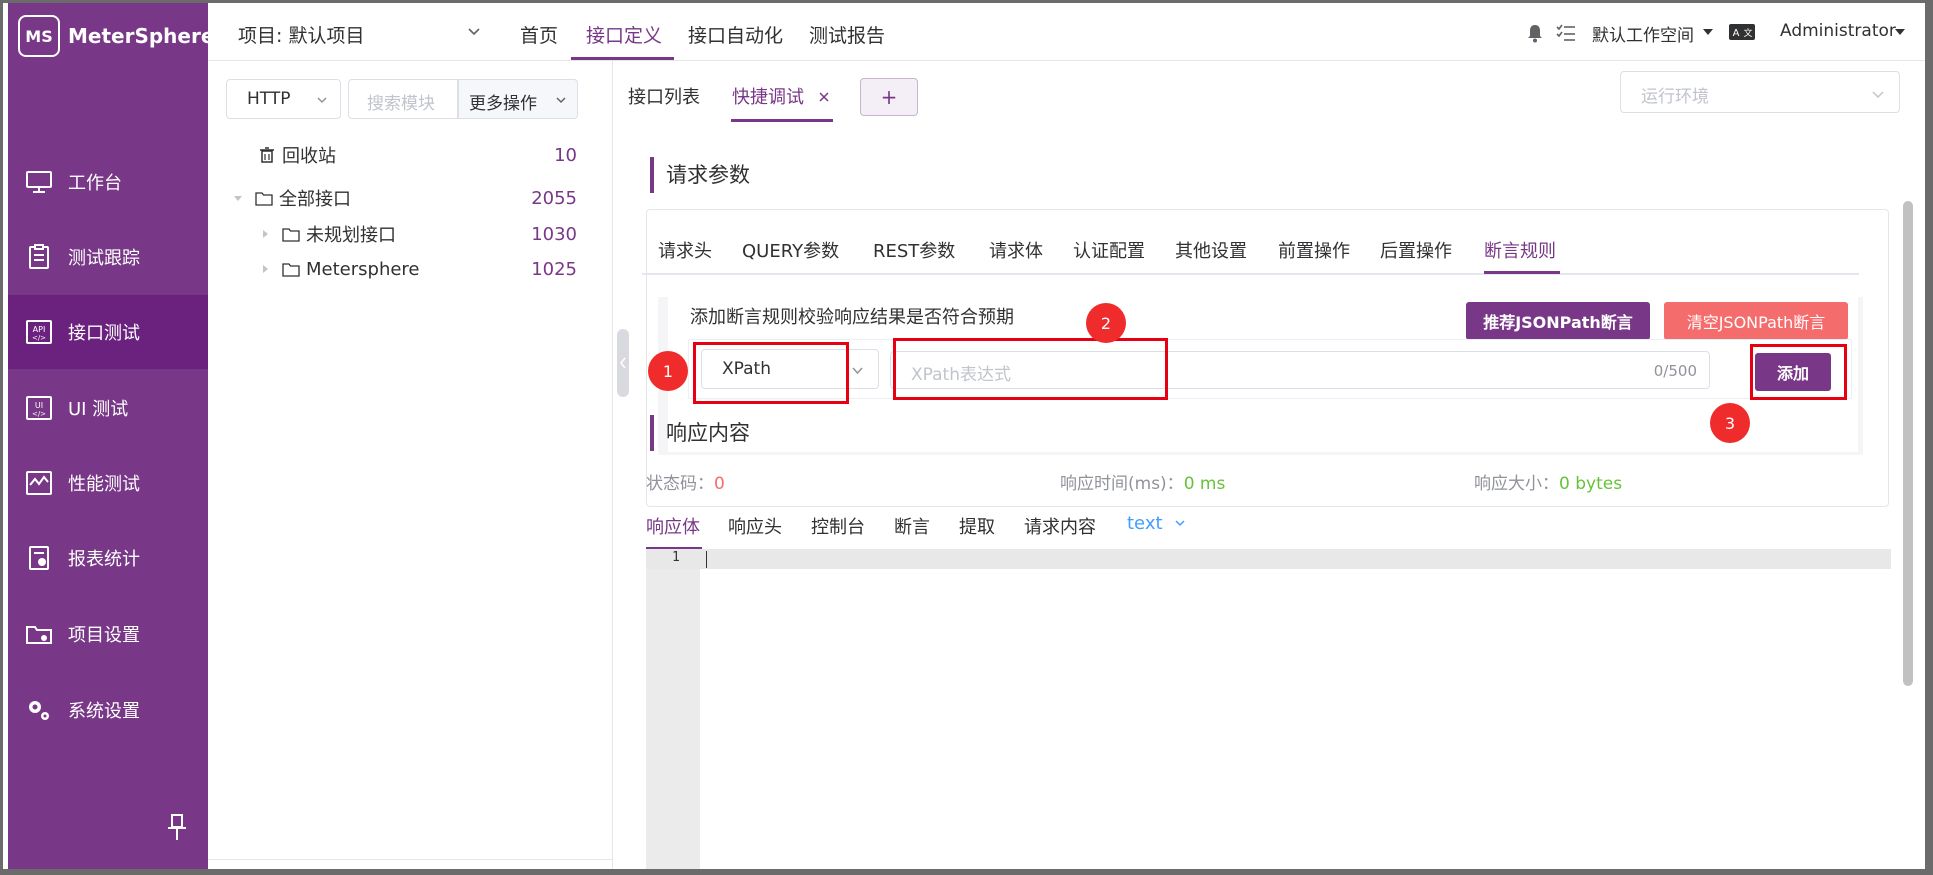 This screenshot has width=1933, height=875. Describe the element at coordinates (1643, 33) in the screenshot. I see `workspace-select: 默认工作空间` at that location.